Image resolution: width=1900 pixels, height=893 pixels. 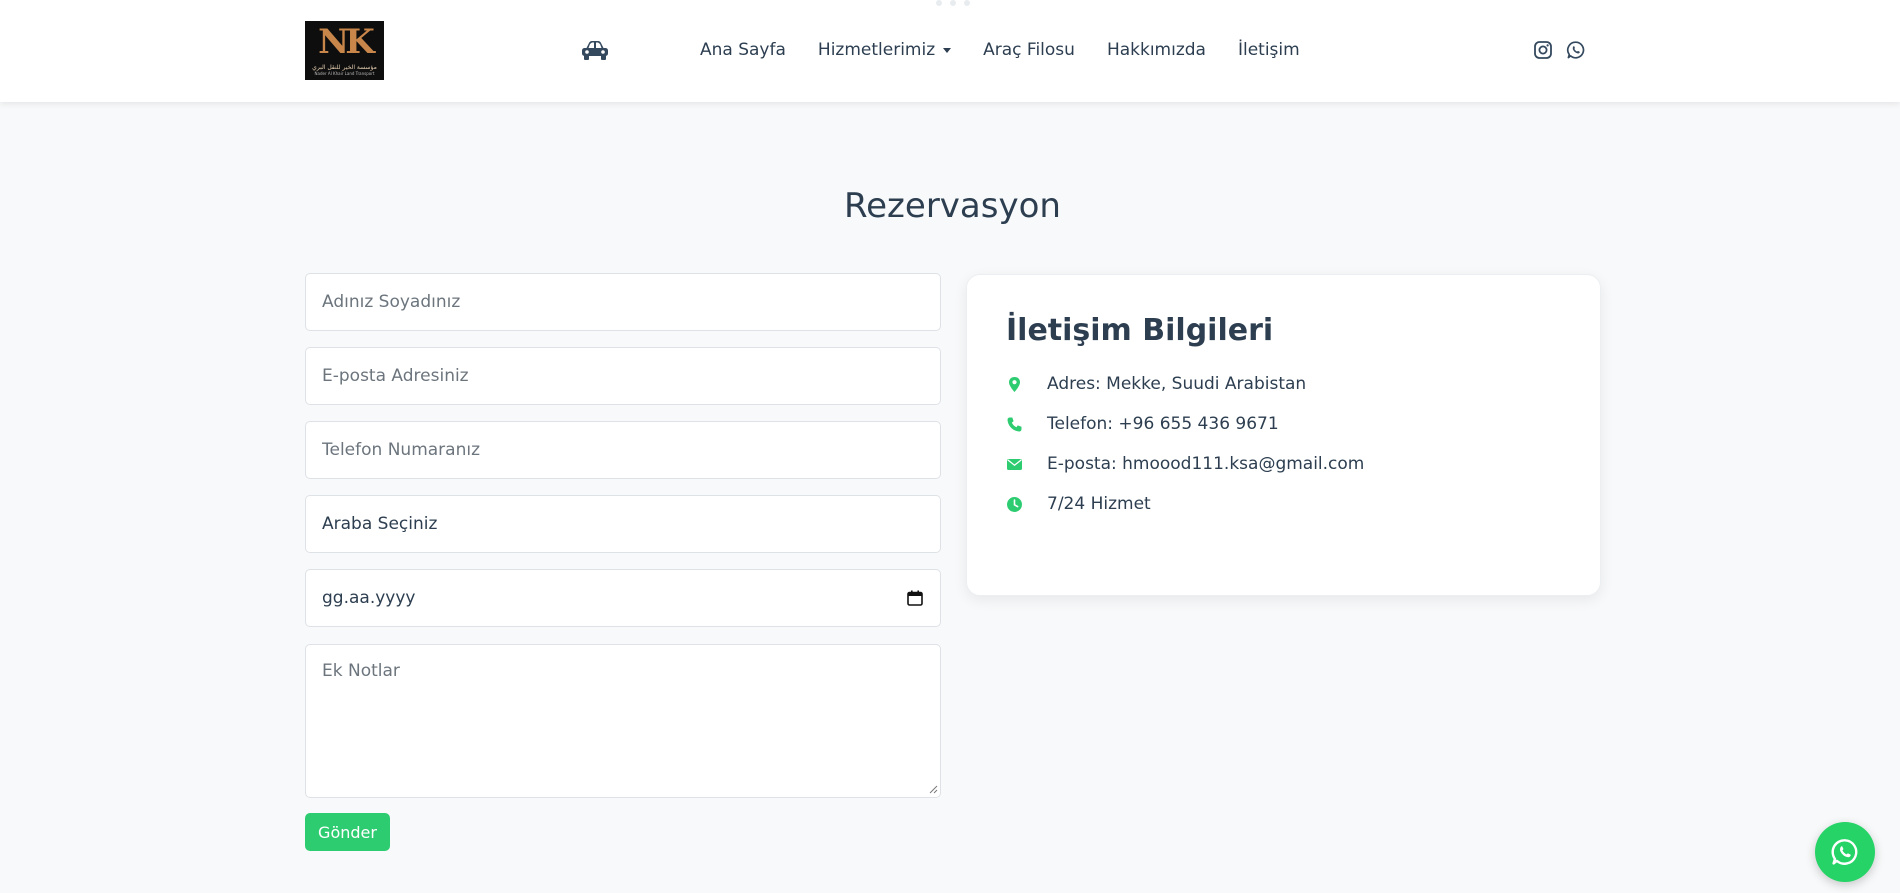 What do you see at coordinates (346, 42) in the screenshot?
I see `logo-monogram: NK` at bounding box center [346, 42].